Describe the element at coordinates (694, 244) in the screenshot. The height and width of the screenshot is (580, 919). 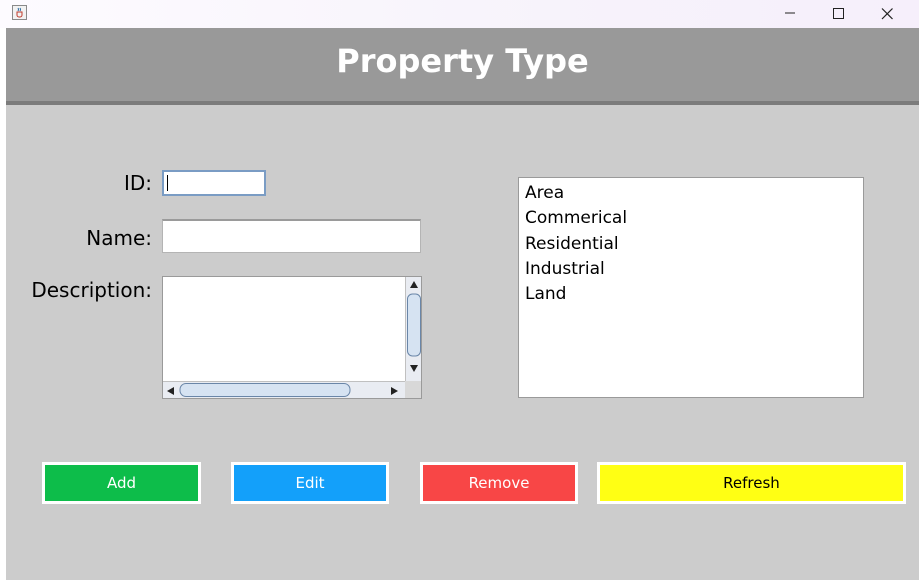
I see `list-item: Residential` at that location.